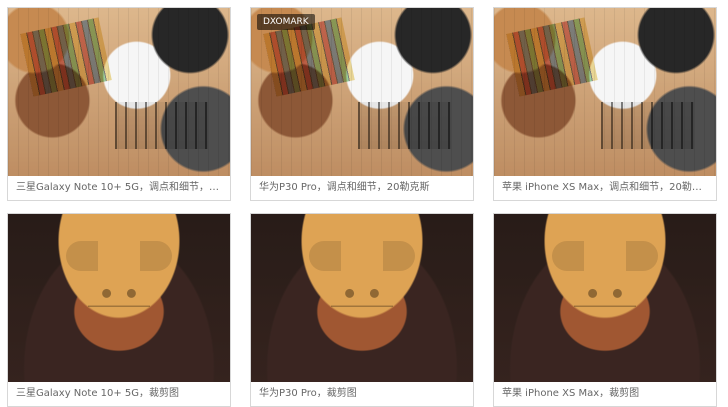  I want to click on gallery-card: 三星Galaxy Note 10+ 5G，调点和细节，20勒克斯, so click(119, 104).